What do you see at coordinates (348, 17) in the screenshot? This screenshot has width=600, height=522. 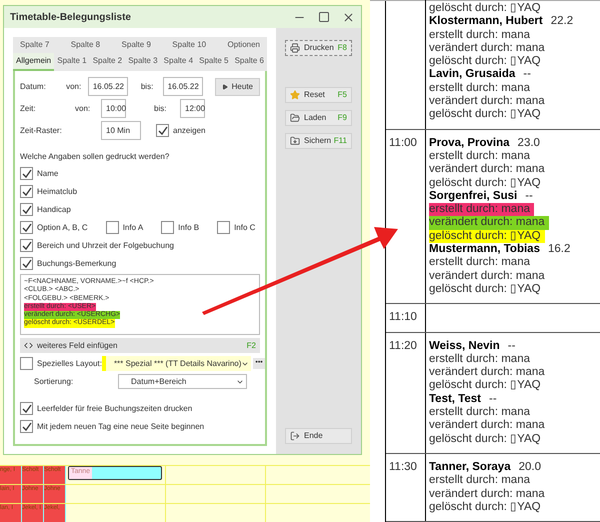 I see `close-icon` at bounding box center [348, 17].